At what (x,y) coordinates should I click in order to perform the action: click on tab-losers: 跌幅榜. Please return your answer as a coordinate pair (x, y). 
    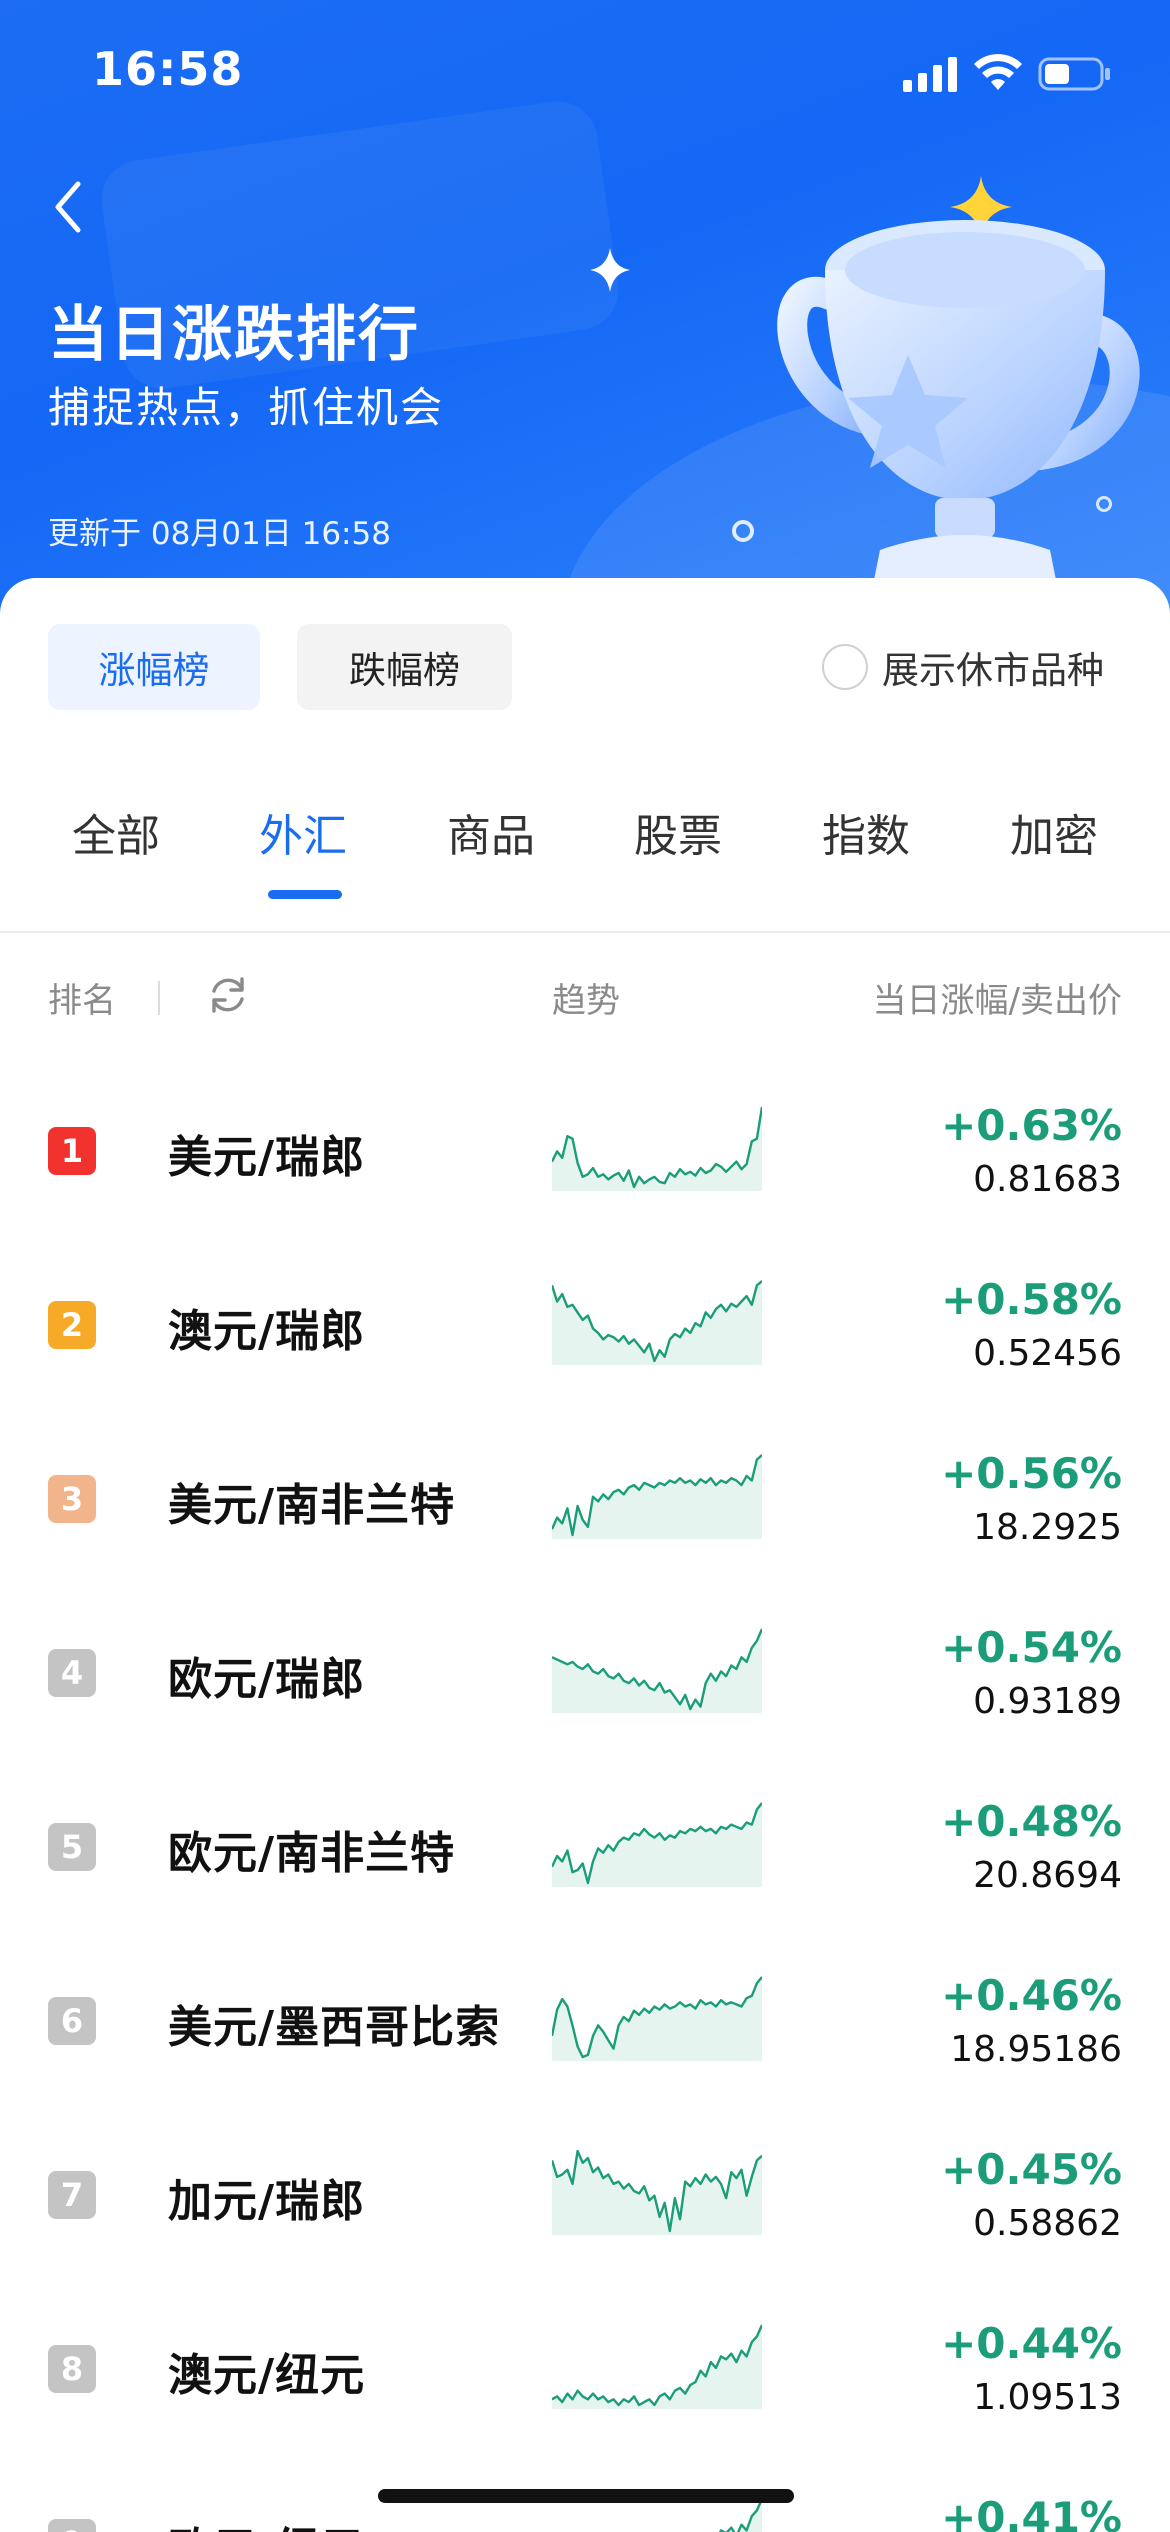
    Looking at the image, I should click on (404, 667).